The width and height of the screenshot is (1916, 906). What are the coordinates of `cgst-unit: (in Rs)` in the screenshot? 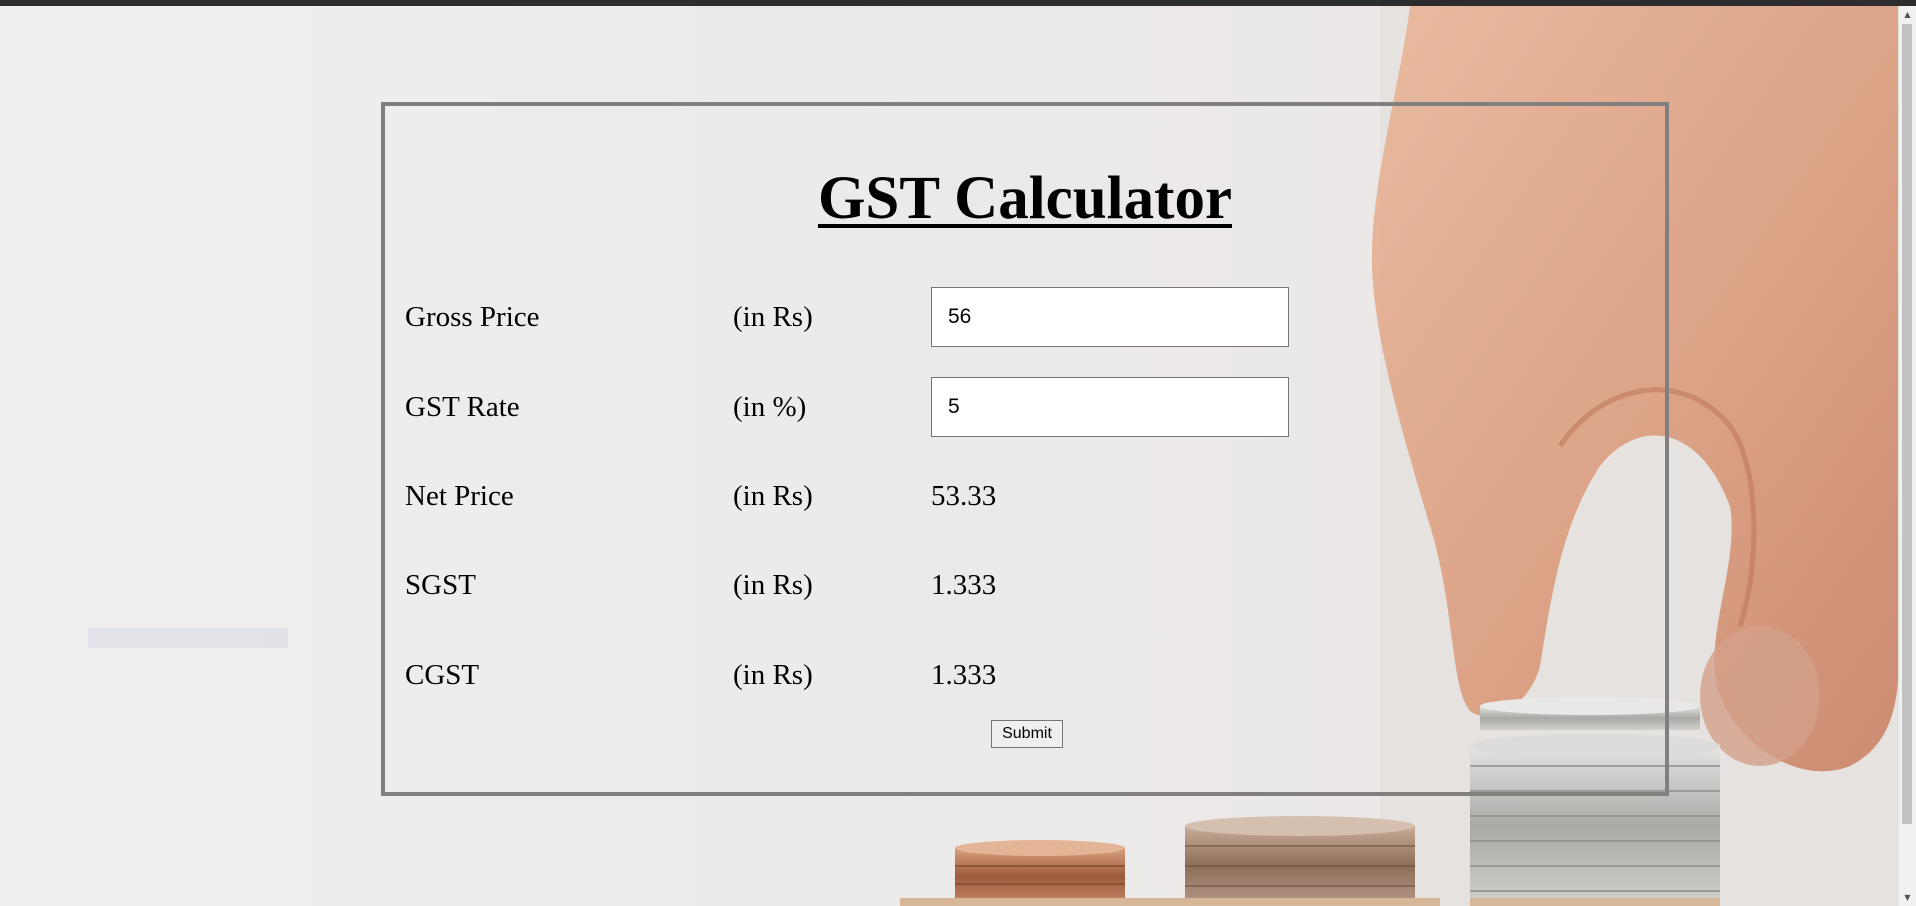 It's located at (773, 675).